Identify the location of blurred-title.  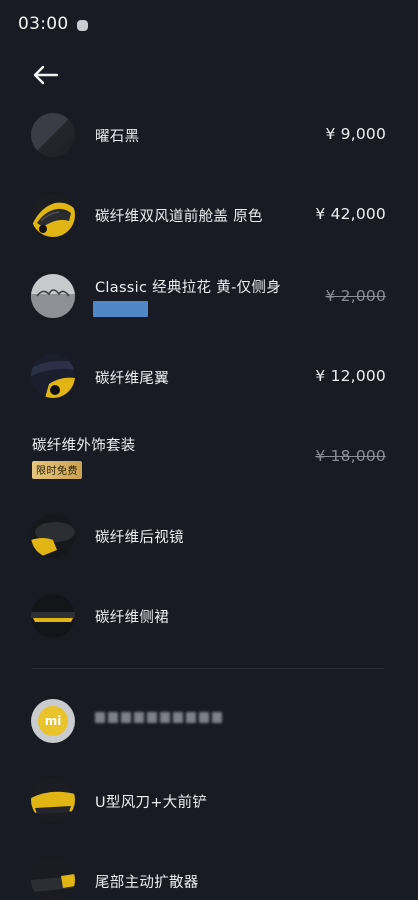
(160, 717).